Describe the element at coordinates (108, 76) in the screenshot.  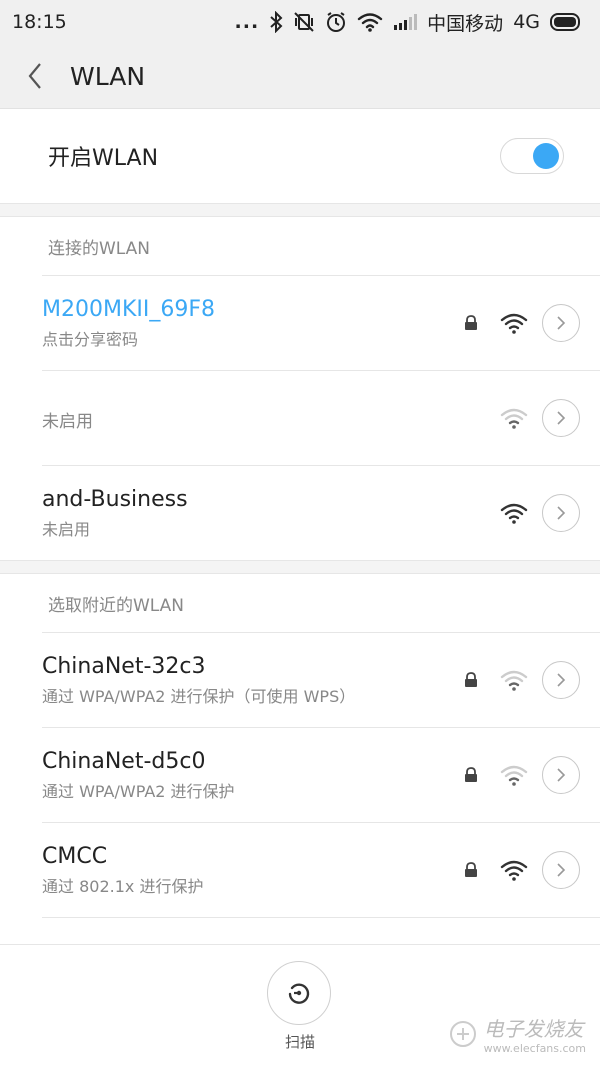
I see `page-title: WLAN` at that location.